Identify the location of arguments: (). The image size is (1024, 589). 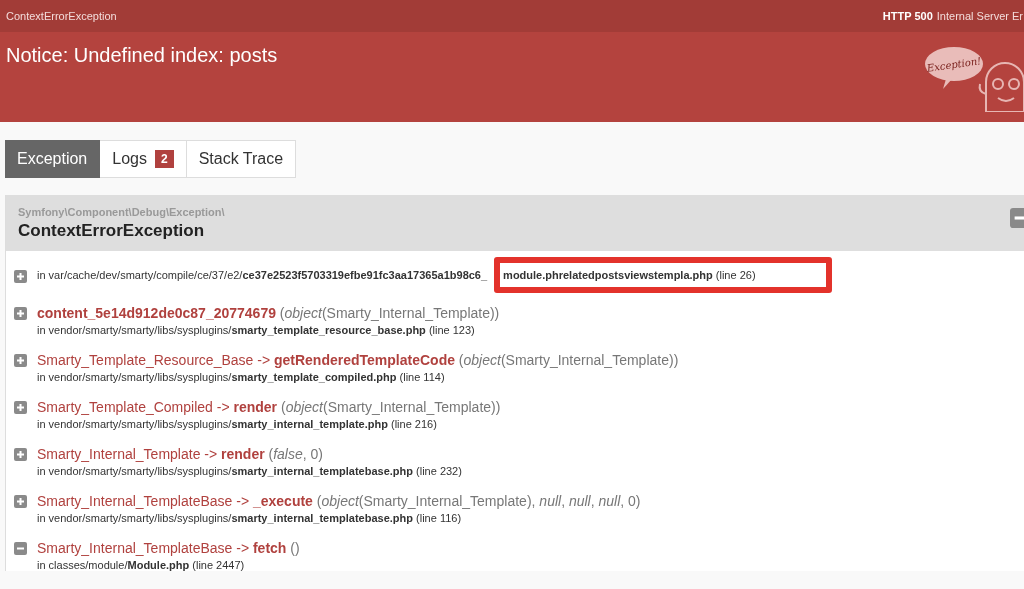
(295, 548).